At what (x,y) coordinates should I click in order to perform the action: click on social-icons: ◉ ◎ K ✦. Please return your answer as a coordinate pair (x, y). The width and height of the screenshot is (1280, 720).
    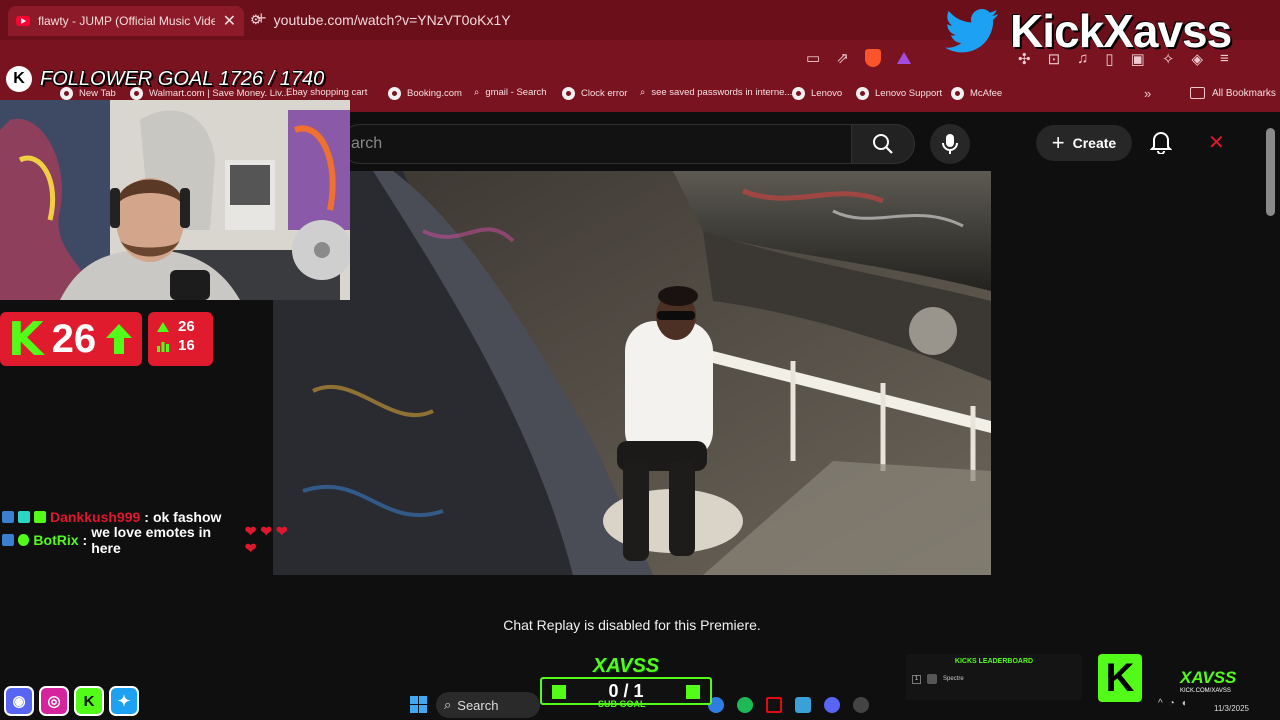
    Looking at the image, I should click on (71, 701).